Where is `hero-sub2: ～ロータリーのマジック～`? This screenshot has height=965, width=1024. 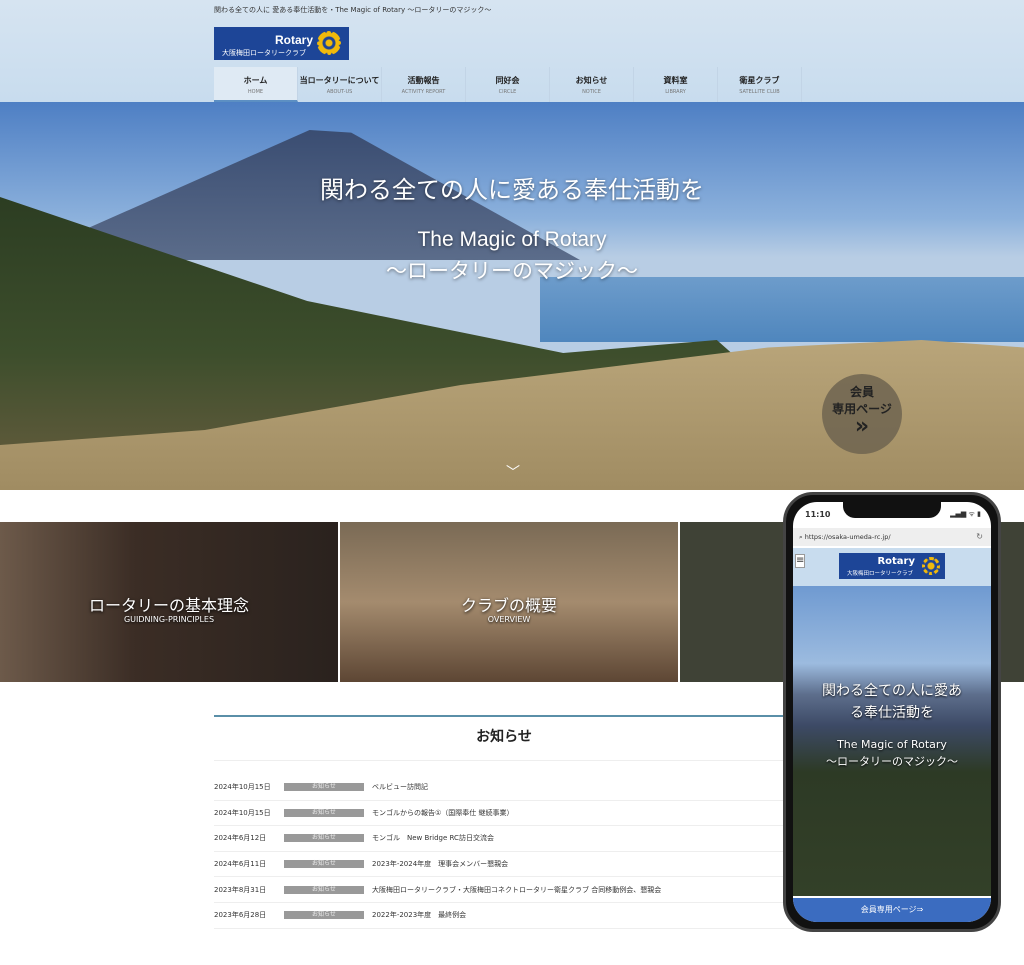 hero-sub2: ～ロータリーのマジック～ is located at coordinates (512, 271).